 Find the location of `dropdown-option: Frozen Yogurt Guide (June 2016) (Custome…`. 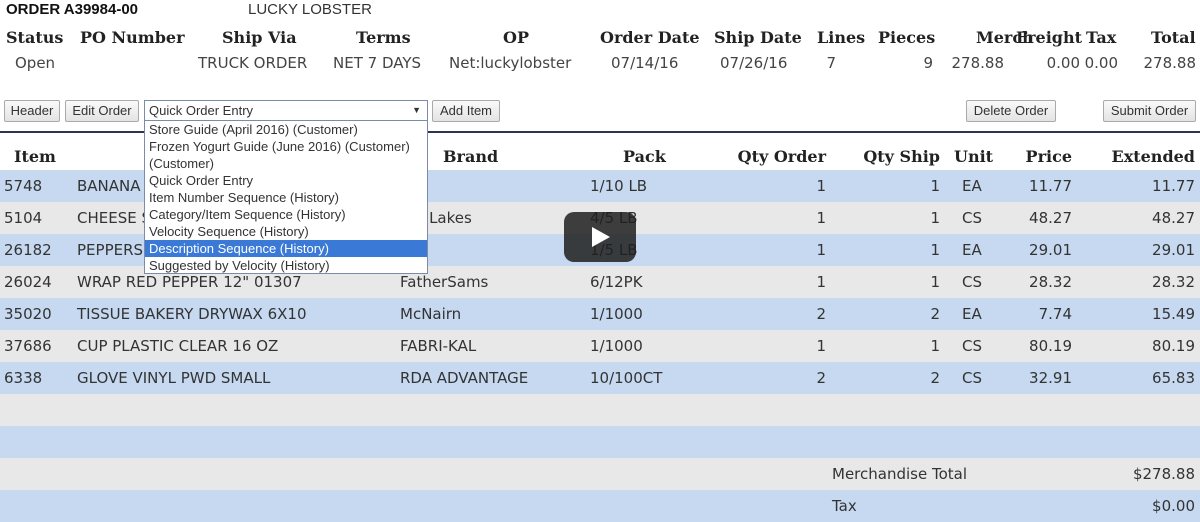

dropdown-option: Frozen Yogurt Guide (June 2016) (Custome… is located at coordinates (286, 146).